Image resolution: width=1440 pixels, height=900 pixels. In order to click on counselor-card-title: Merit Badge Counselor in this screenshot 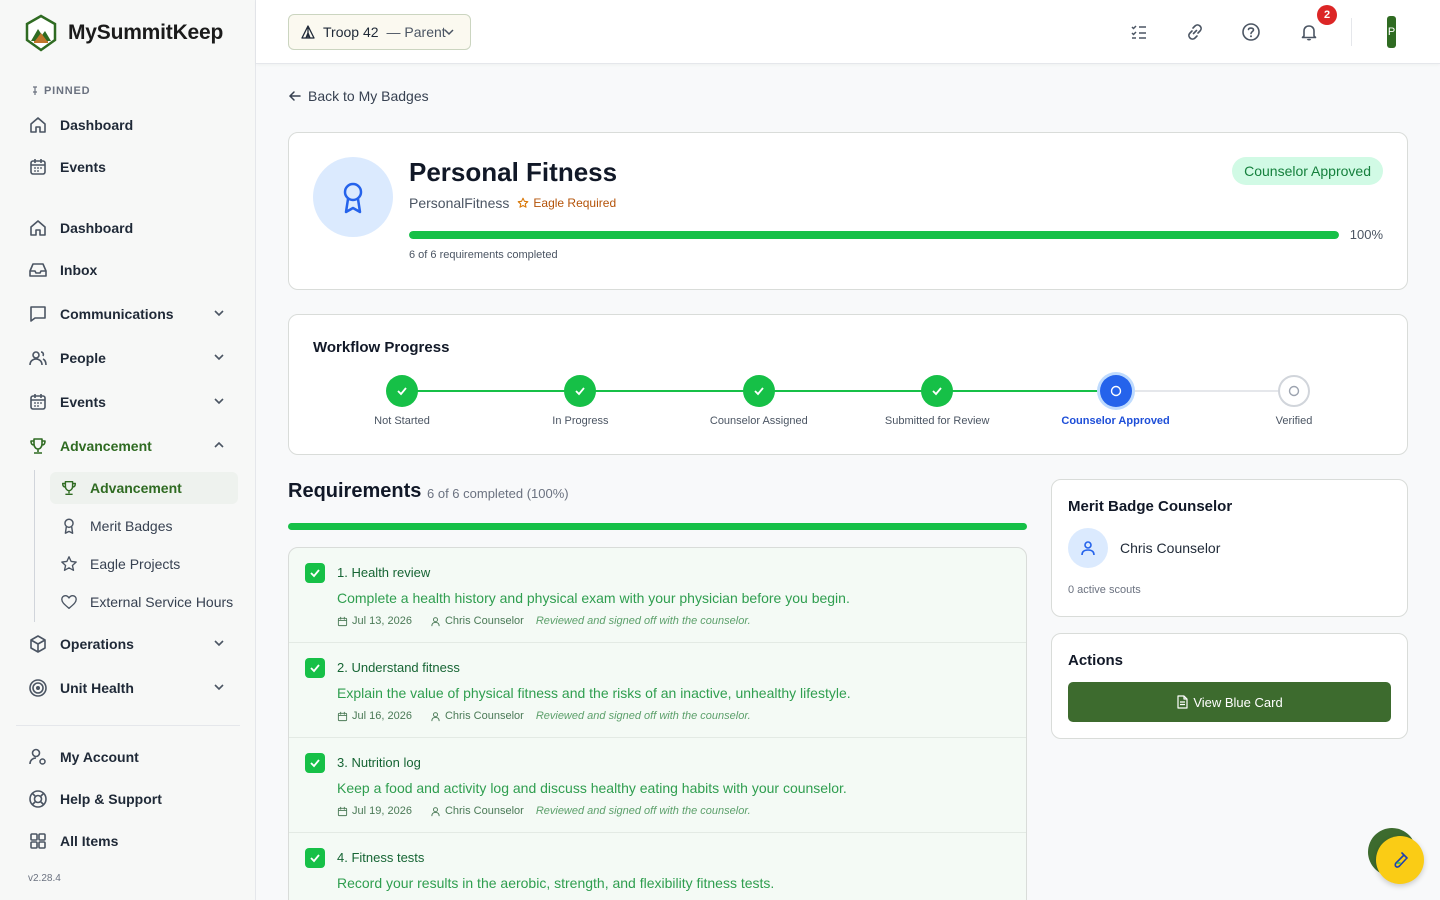, I will do `click(1150, 506)`.